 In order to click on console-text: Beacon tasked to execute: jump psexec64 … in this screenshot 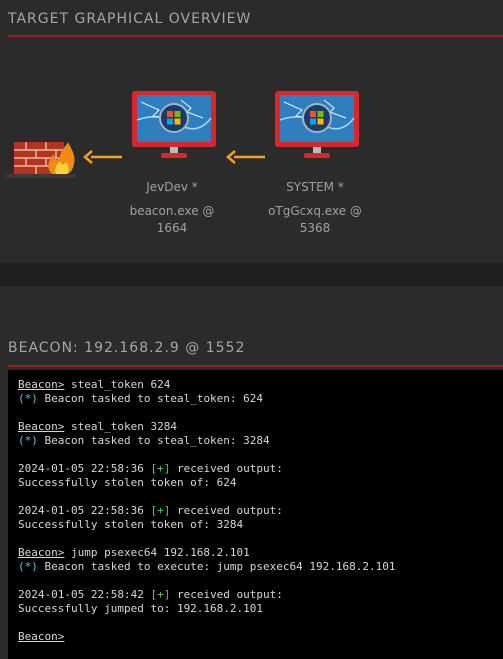, I will do `click(216, 566)`.